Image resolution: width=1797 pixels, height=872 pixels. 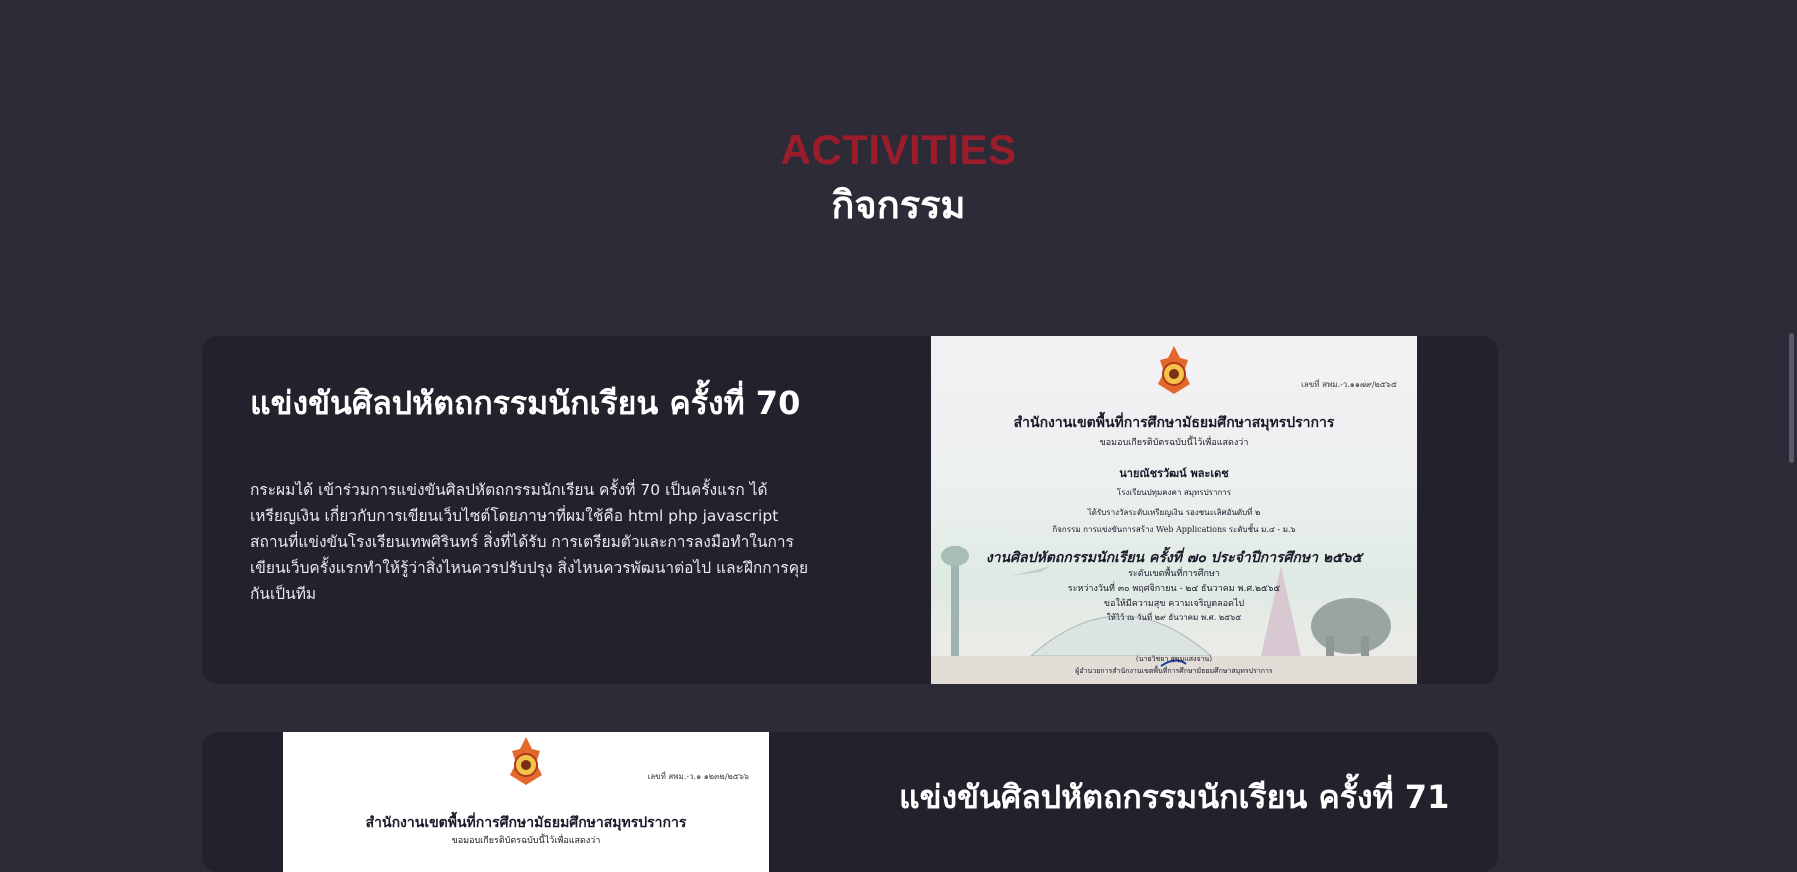 I want to click on certificate-recipient: นายณัชรวัฒน์ พละเดช, so click(x=1174, y=473).